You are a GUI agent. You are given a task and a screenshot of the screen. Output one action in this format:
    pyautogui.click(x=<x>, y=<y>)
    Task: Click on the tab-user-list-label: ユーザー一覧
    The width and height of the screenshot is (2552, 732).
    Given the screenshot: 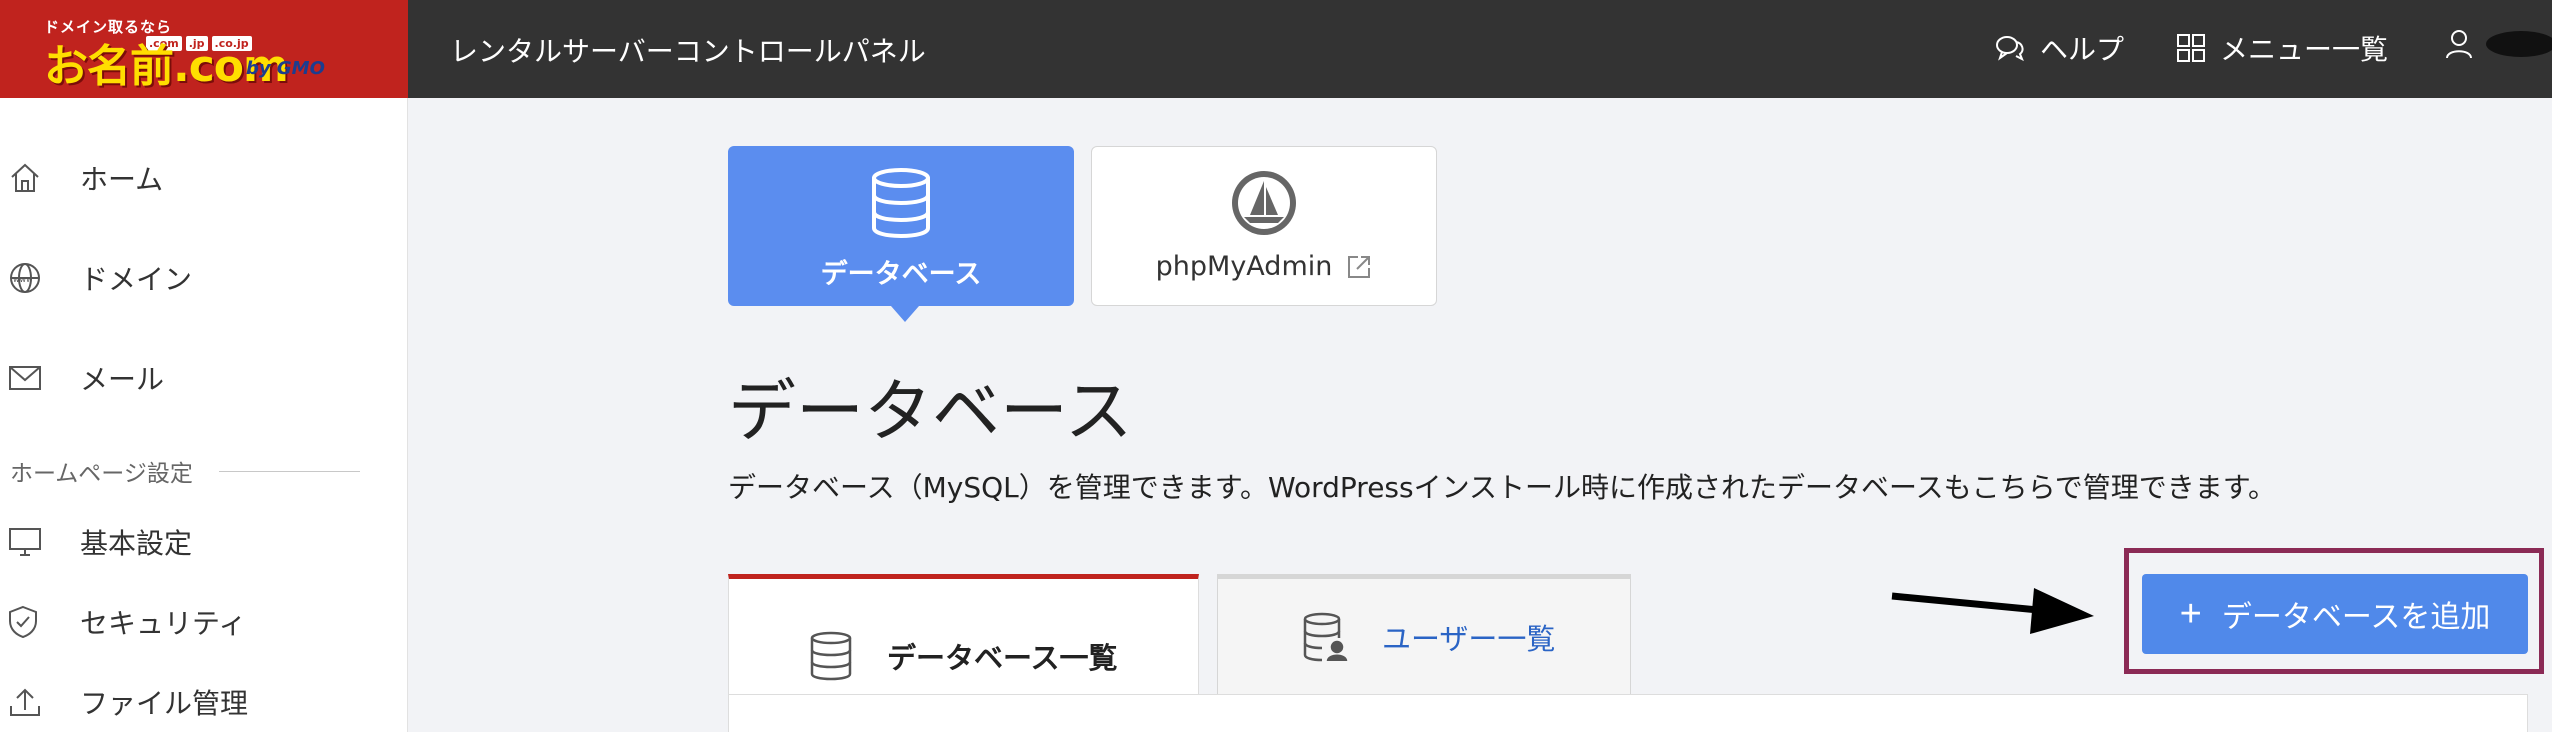 What is the action you would take?
    pyautogui.click(x=1469, y=639)
    